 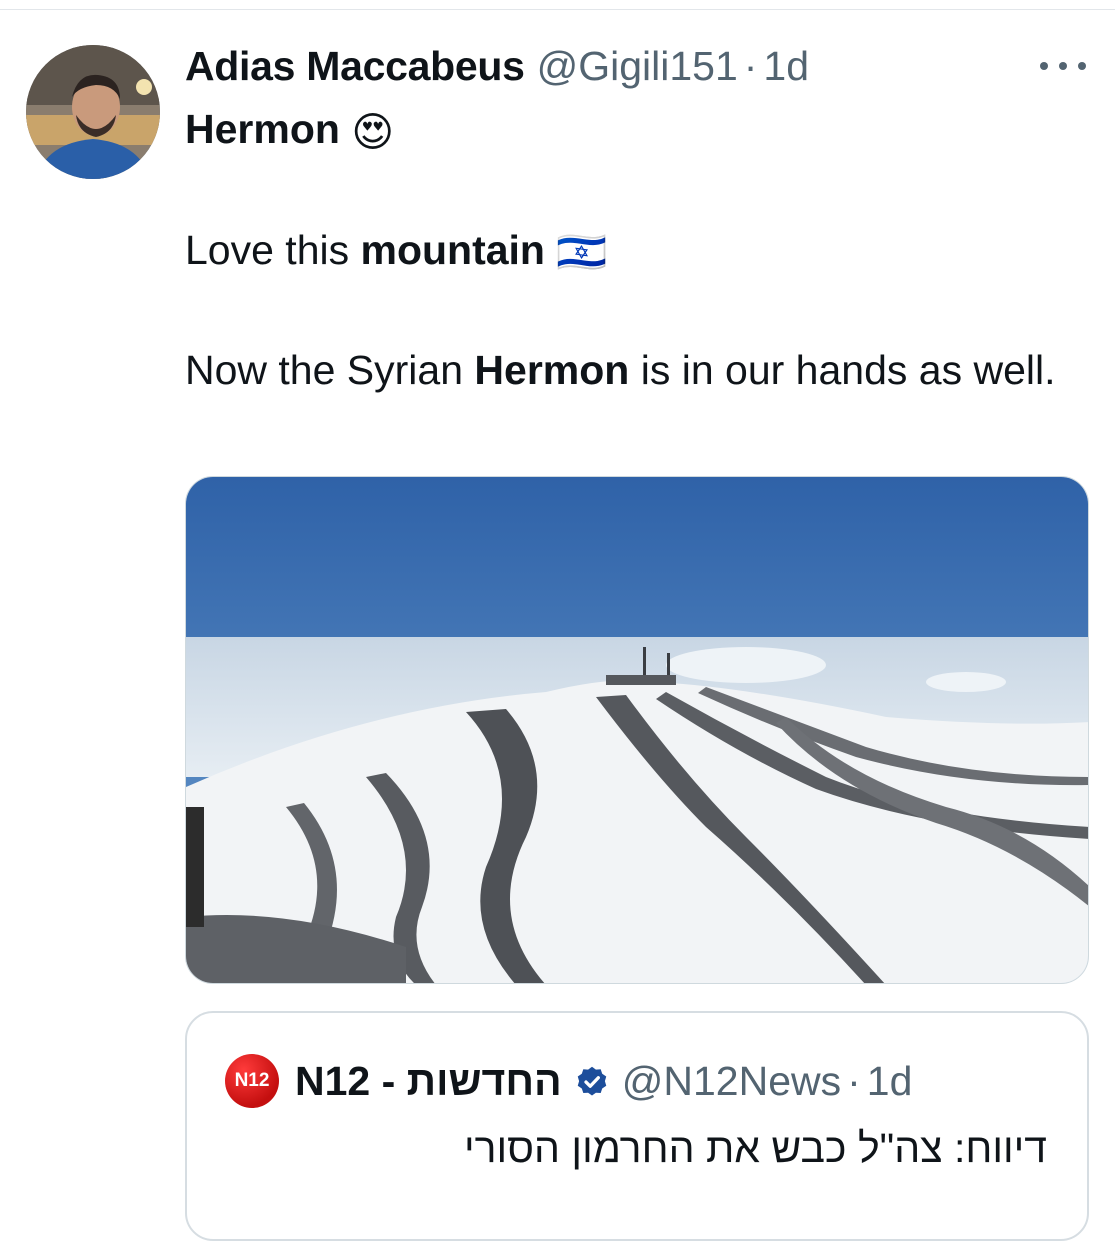 What do you see at coordinates (582, 252) in the screenshot?
I see `israel-flag-emoji: 🇮🇱` at bounding box center [582, 252].